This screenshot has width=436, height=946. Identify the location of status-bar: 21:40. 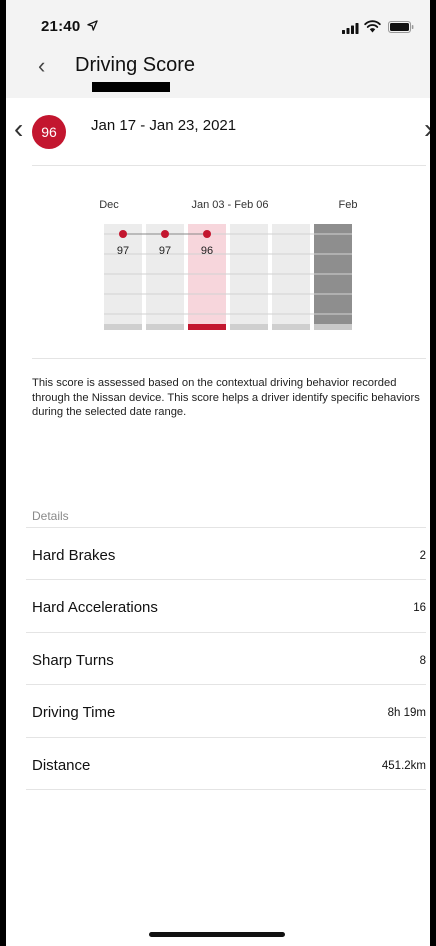
(218, 22).